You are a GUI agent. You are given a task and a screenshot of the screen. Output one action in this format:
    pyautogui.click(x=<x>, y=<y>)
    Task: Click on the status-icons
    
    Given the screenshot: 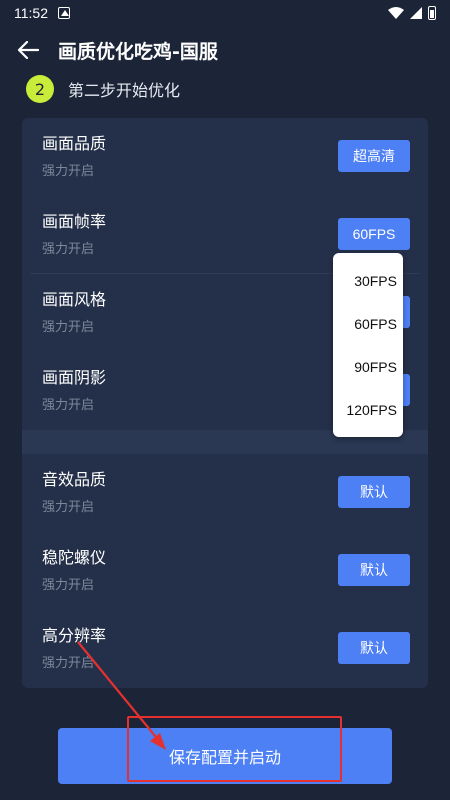 What is the action you would take?
    pyautogui.click(x=412, y=13)
    